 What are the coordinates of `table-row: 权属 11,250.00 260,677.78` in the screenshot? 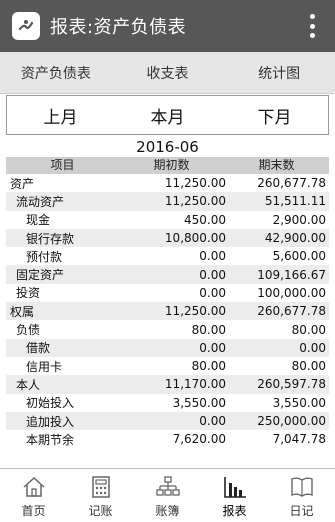 It's located at (167, 311).